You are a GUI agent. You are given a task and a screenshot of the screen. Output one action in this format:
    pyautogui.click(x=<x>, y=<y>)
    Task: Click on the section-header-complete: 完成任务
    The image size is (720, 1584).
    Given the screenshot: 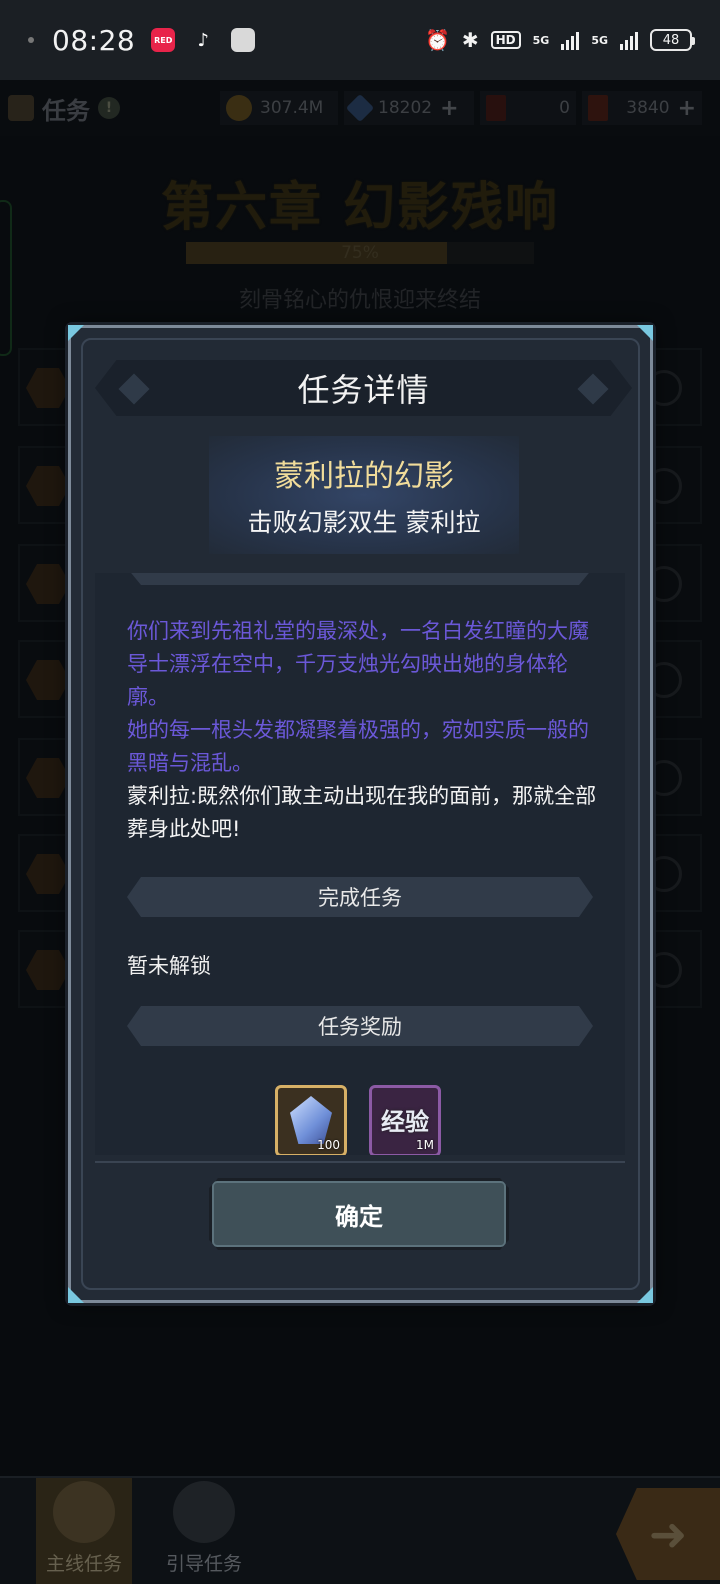 What is the action you would take?
    pyautogui.click(x=360, y=897)
    